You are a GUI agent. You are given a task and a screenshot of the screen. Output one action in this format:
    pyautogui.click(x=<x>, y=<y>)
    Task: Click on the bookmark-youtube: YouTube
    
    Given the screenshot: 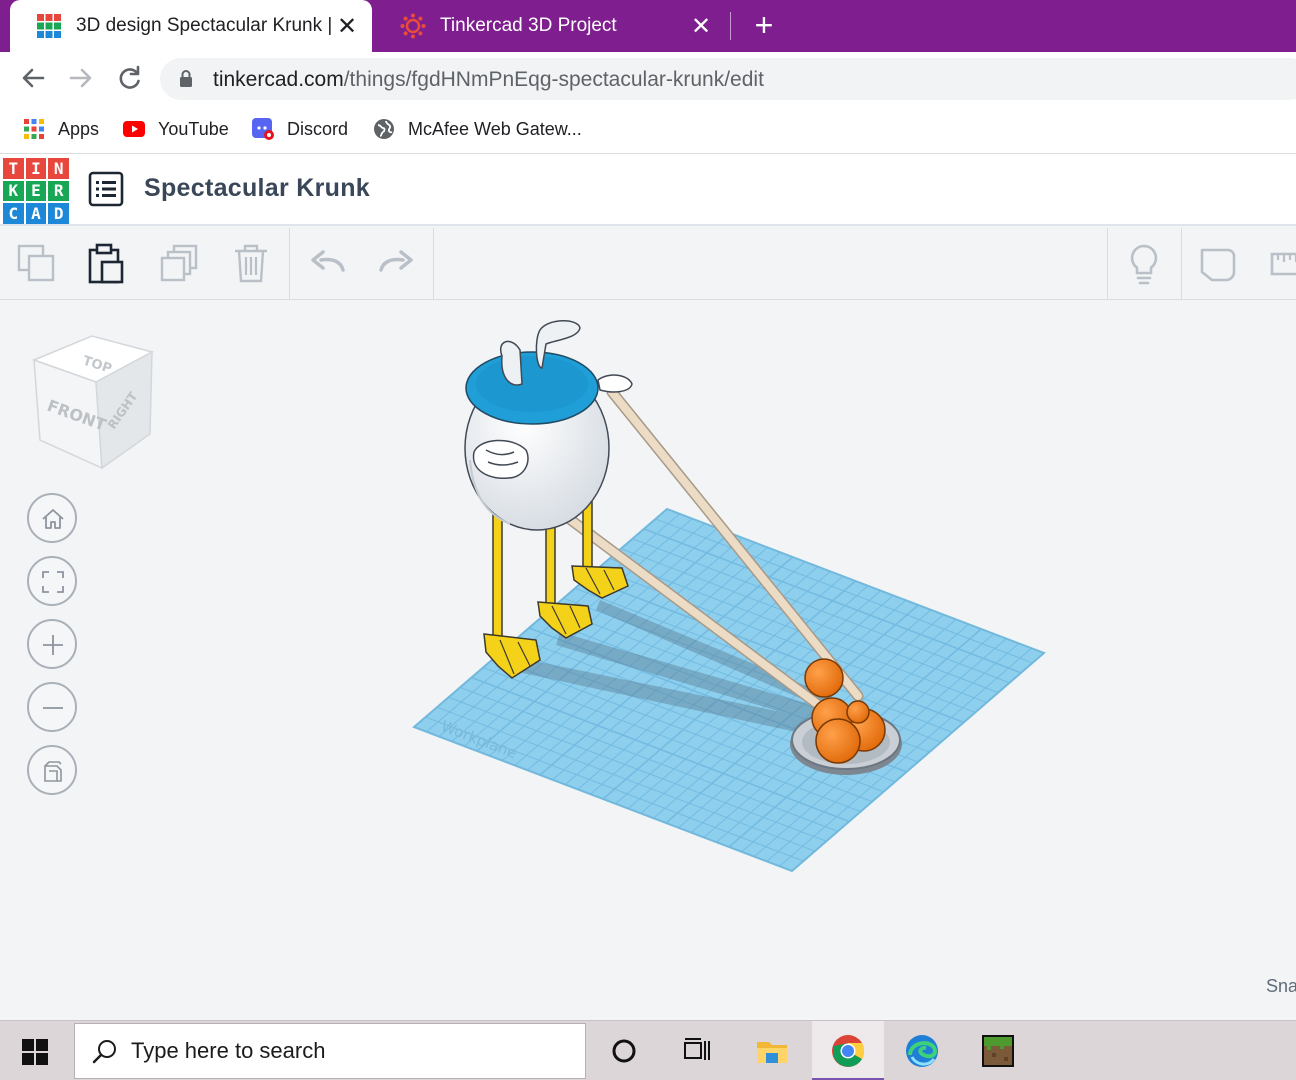 What is the action you would take?
    pyautogui.click(x=175, y=129)
    